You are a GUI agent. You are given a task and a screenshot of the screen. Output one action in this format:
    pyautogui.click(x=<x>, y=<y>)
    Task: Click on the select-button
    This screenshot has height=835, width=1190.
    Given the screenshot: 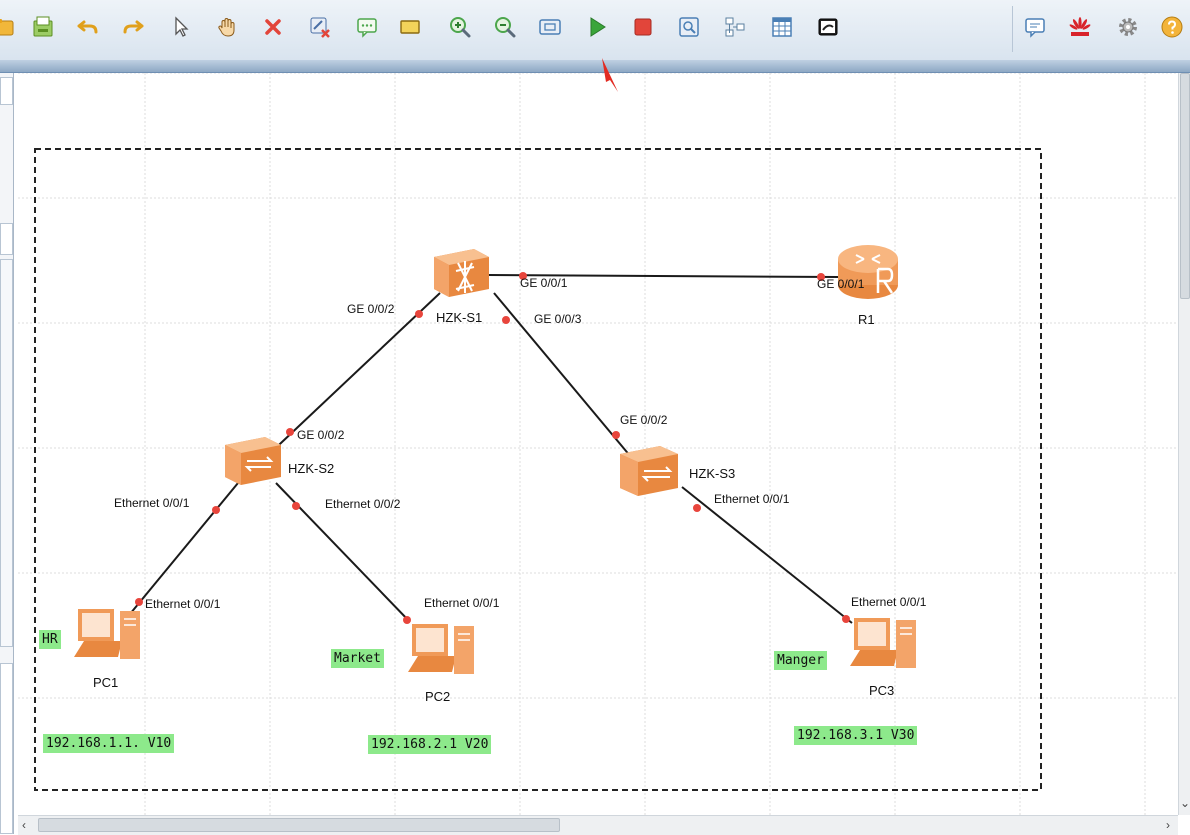 What is the action you would take?
    pyautogui.click(x=181, y=27)
    